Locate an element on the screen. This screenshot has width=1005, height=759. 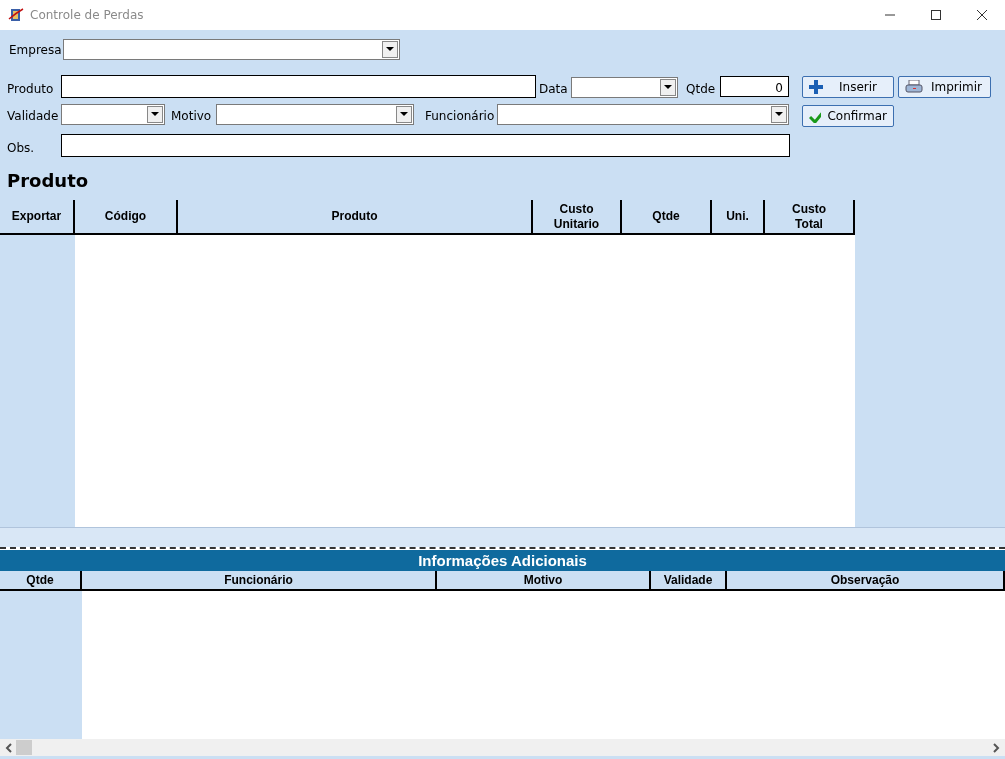
plus-icon is located at coordinates (816, 87).